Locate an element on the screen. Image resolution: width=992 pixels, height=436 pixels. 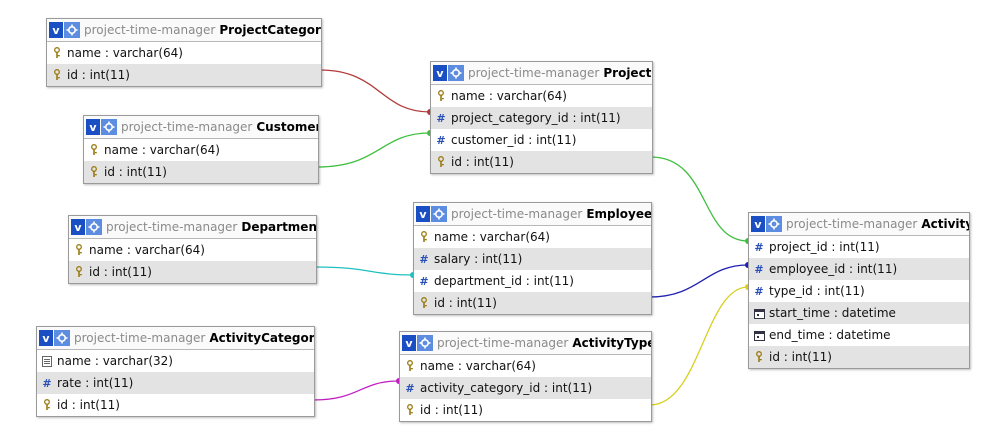
table-header: v project-time-manager ProjectCategory is located at coordinates (184, 30).